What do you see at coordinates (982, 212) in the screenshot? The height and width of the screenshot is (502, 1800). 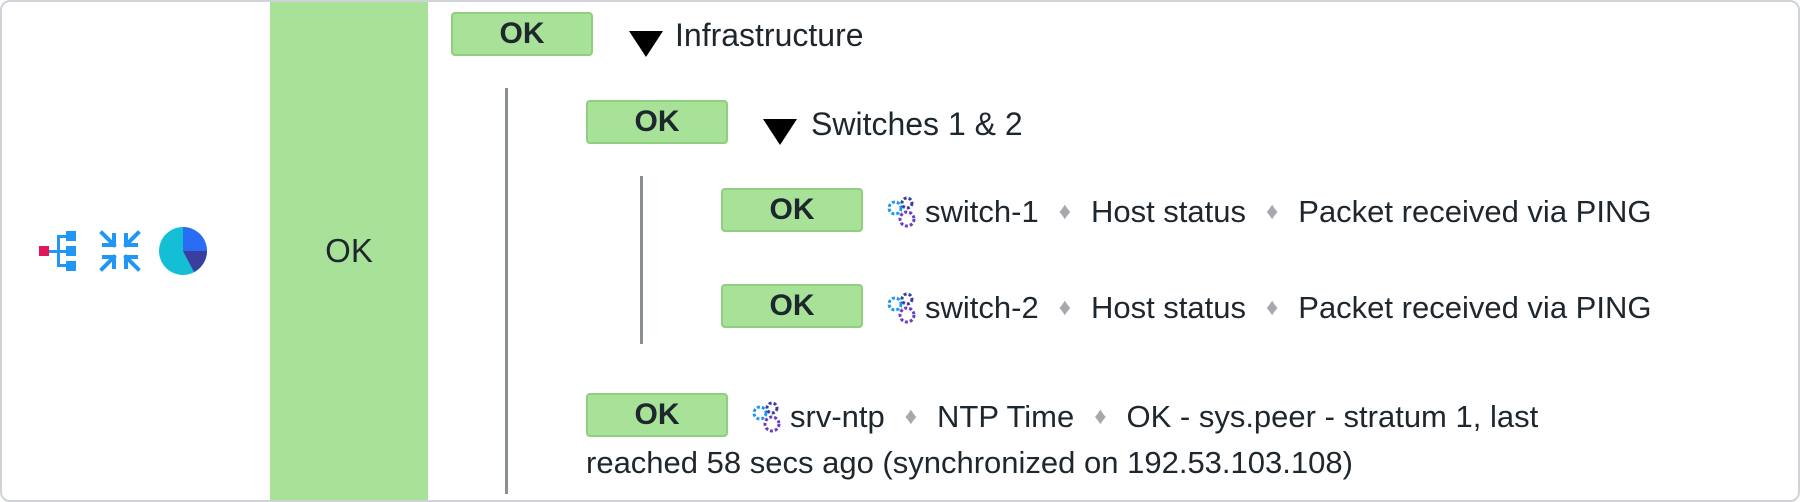 I see `host-name: switch-1` at bounding box center [982, 212].